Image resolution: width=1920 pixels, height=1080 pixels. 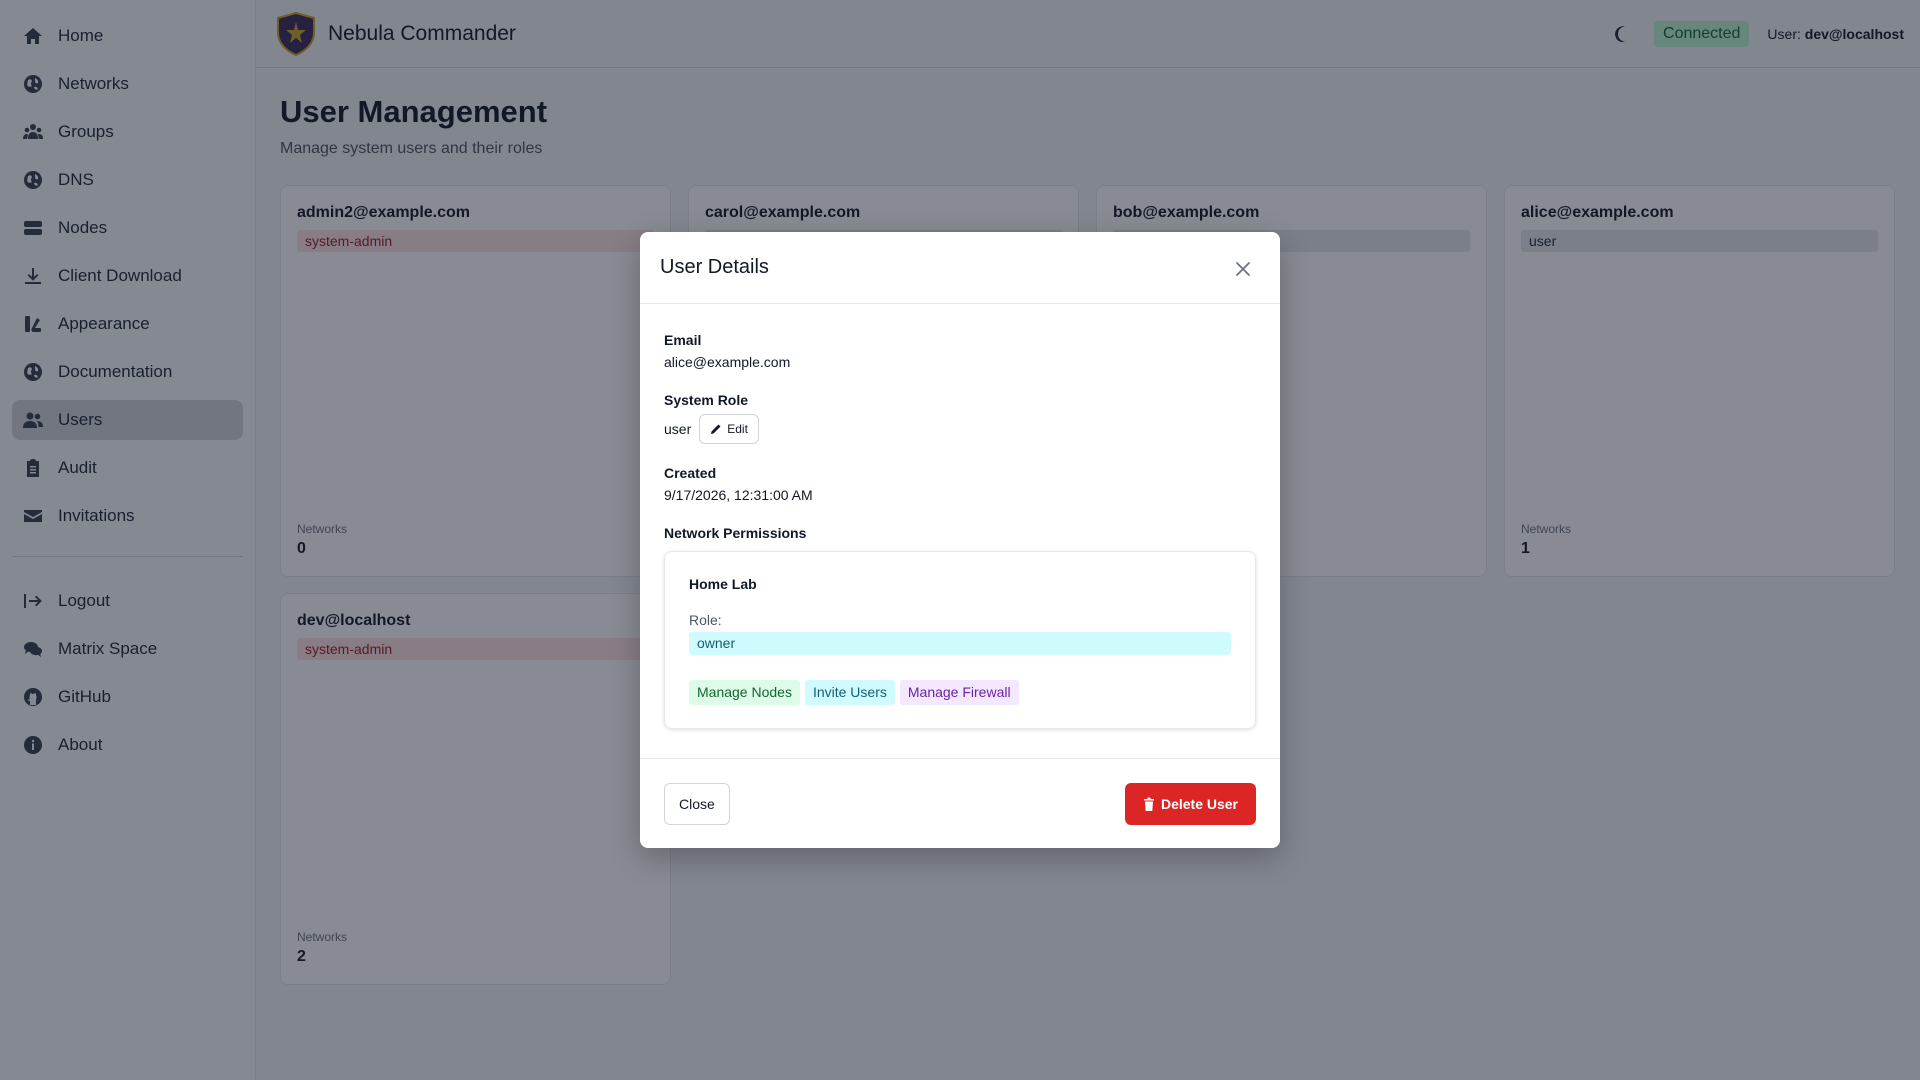 What do you see at coordinates (697, 804) in the screenshot?
I see `close-button: Close` at bounding box center [697, 804].